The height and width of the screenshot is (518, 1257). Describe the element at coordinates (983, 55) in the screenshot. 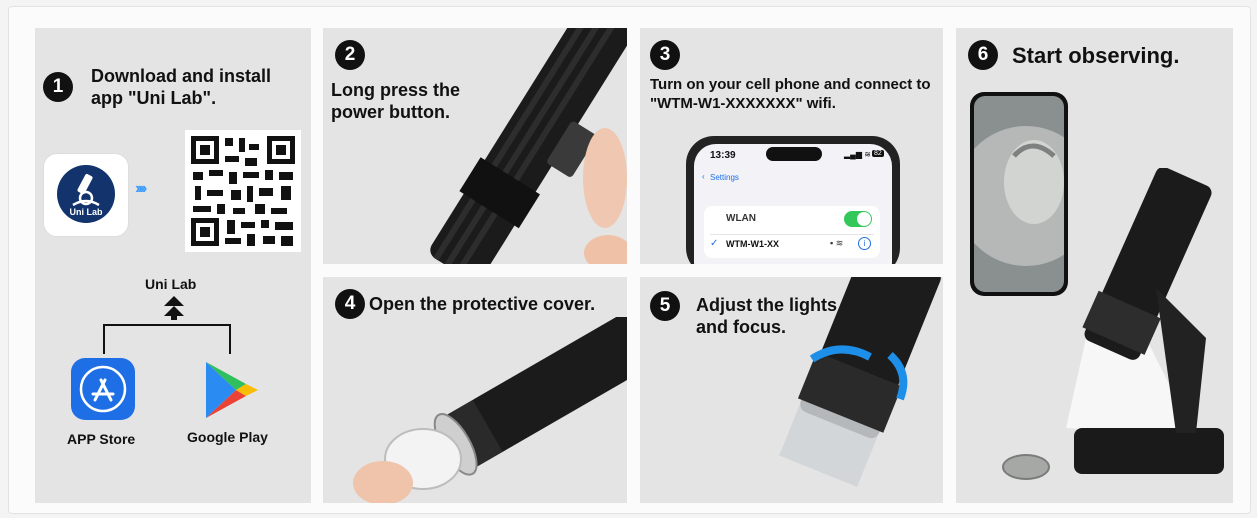

I see `step-6-number: 6` at that location.